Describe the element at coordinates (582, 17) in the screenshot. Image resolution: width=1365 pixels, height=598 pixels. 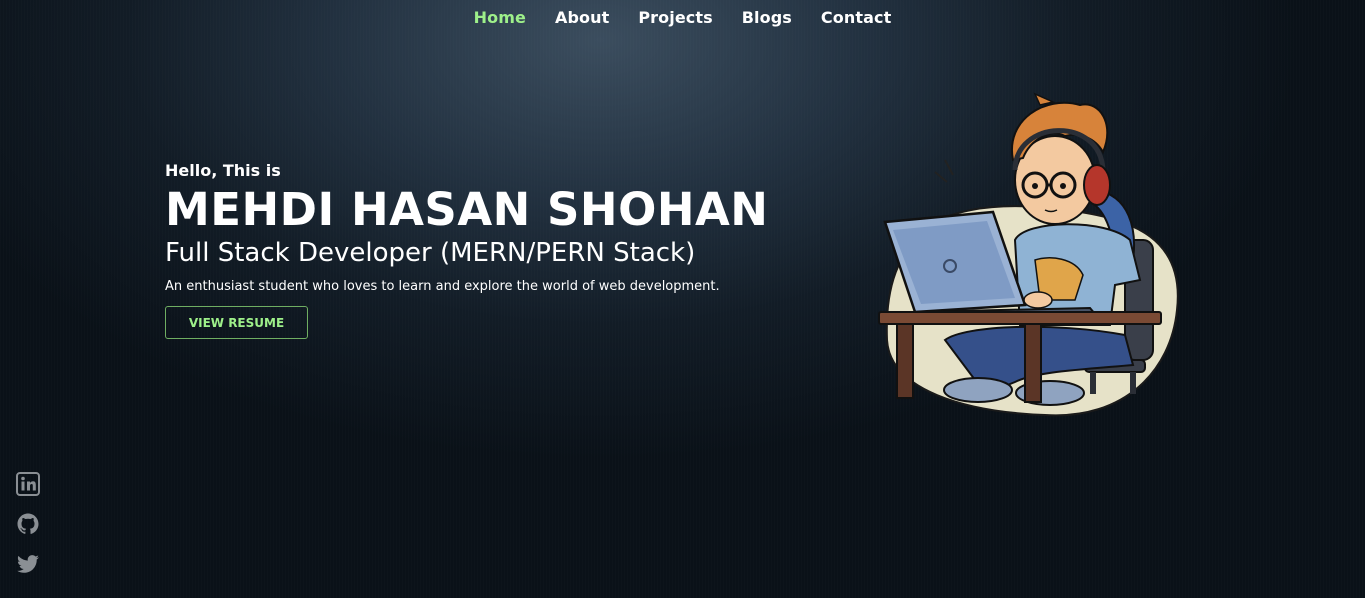
I see `nav-item-about: About` at that location.